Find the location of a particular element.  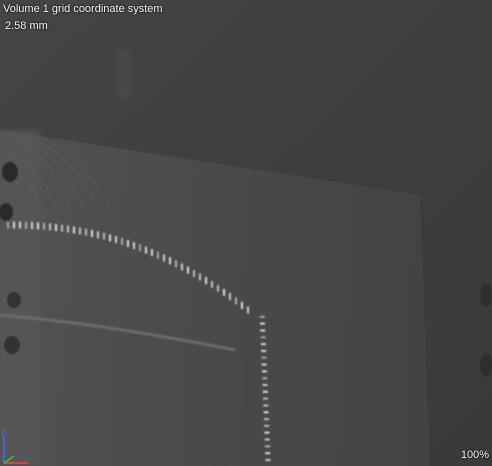

zoom-level-label: 100% is located at coordinates (474, 455).